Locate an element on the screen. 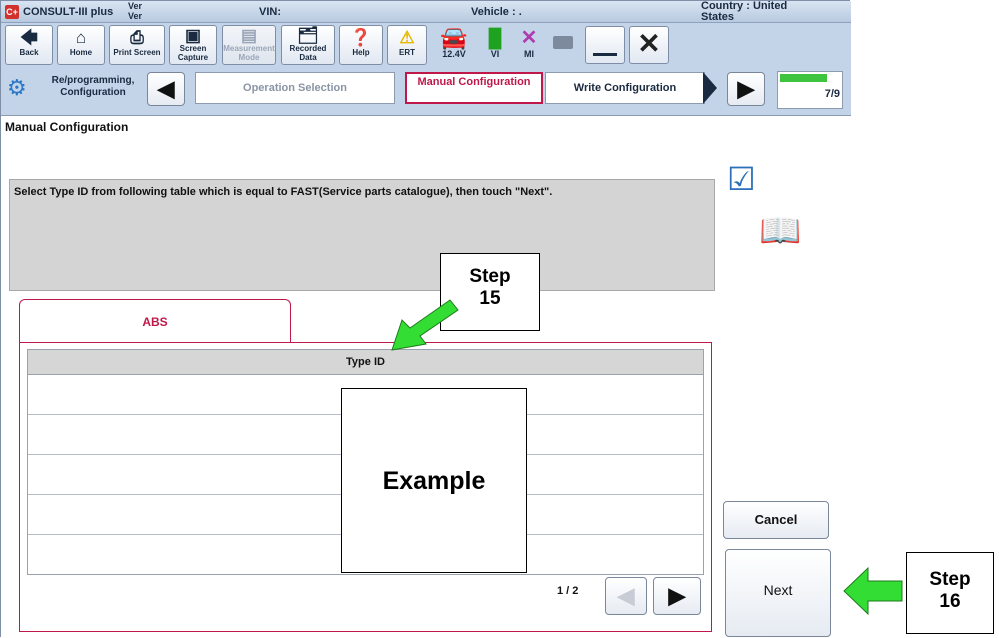 Image resolution: width=999 pixels, height=638 pixels. measurement-mode-button: ▤ Measurement Mode is located at coordinates (249, 45).